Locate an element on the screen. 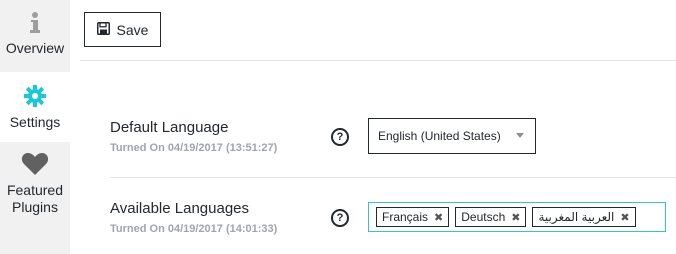 This screenshot has height=254, width=676. default-language-status: Turned On 04/19/2017 (13:51:27) is located at coordinates (194, 148).